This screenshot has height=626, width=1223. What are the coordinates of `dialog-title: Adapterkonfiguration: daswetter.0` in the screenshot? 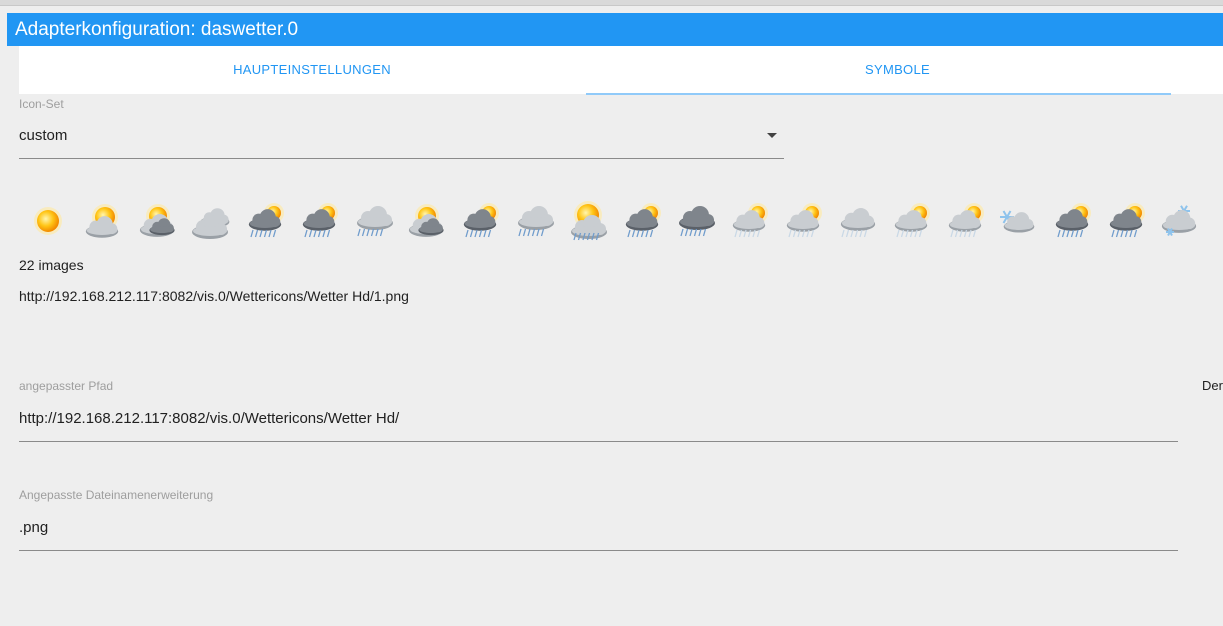 It's located at (615, 29).